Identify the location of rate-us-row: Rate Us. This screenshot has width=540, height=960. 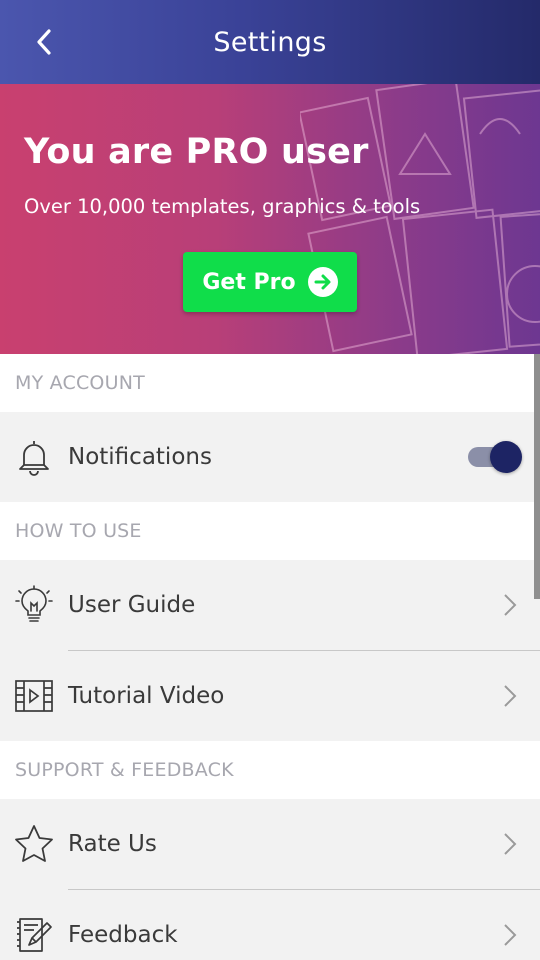
(270, 844).